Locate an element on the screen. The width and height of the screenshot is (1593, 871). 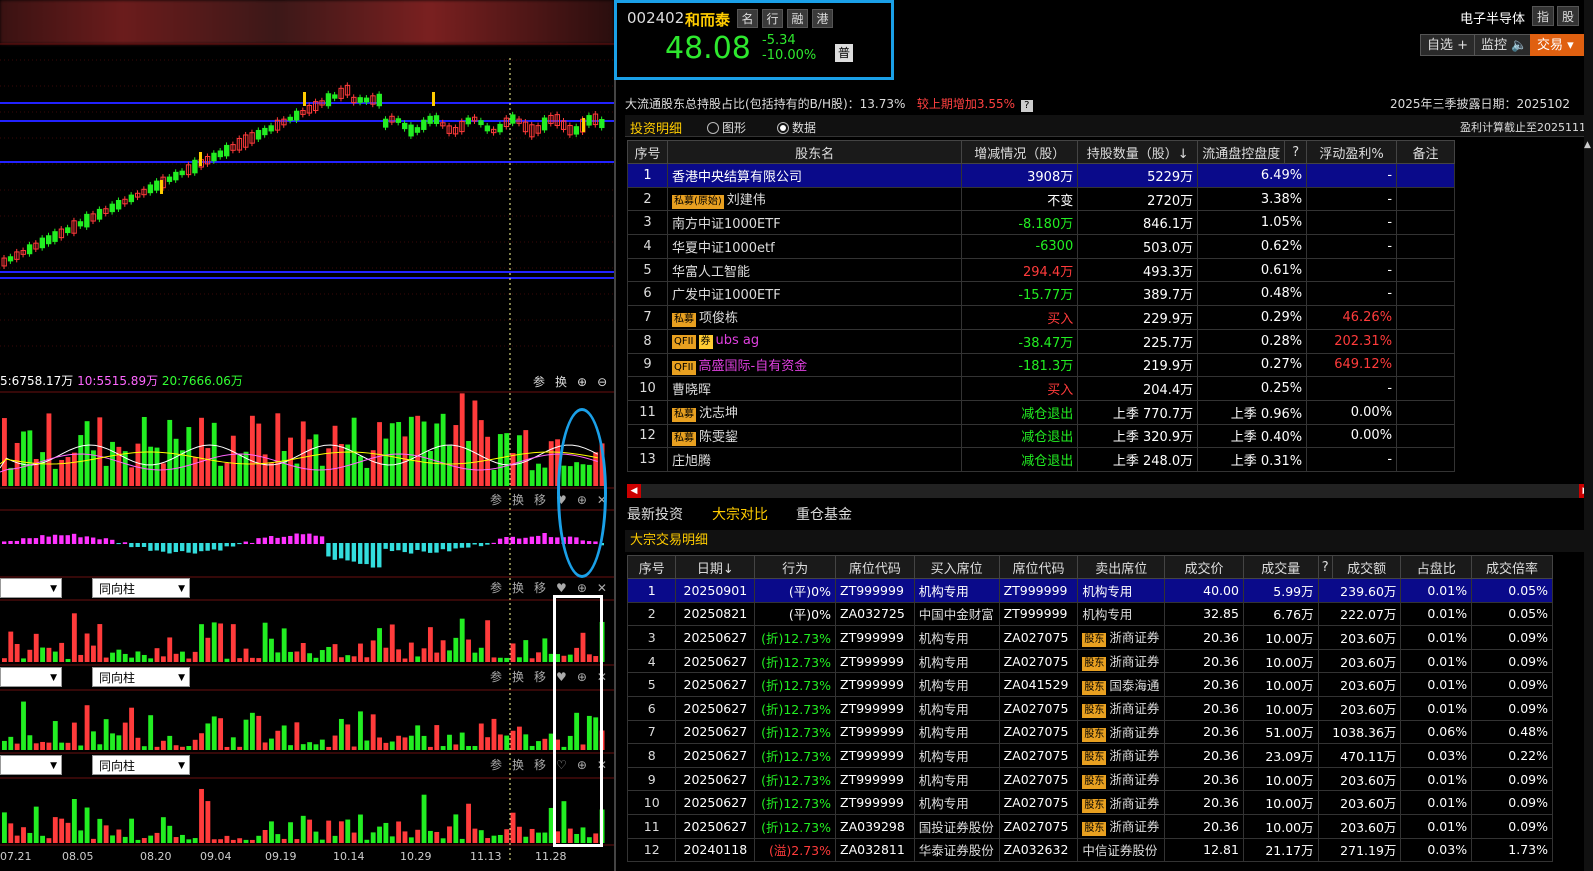
block-col-header: ? is located at coordinates (1325, 567).